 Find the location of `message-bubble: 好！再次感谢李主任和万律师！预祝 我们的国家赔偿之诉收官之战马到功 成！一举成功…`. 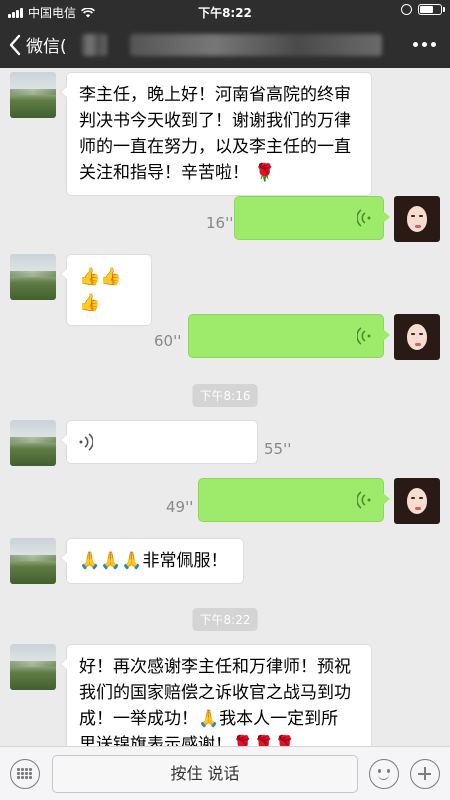

message-bubble: 好！再次感谢李主任和万律师！预祝 我们的国家赔偿之诉收官之战马到功 成！一举成功… is located at coordinates (216, 695).